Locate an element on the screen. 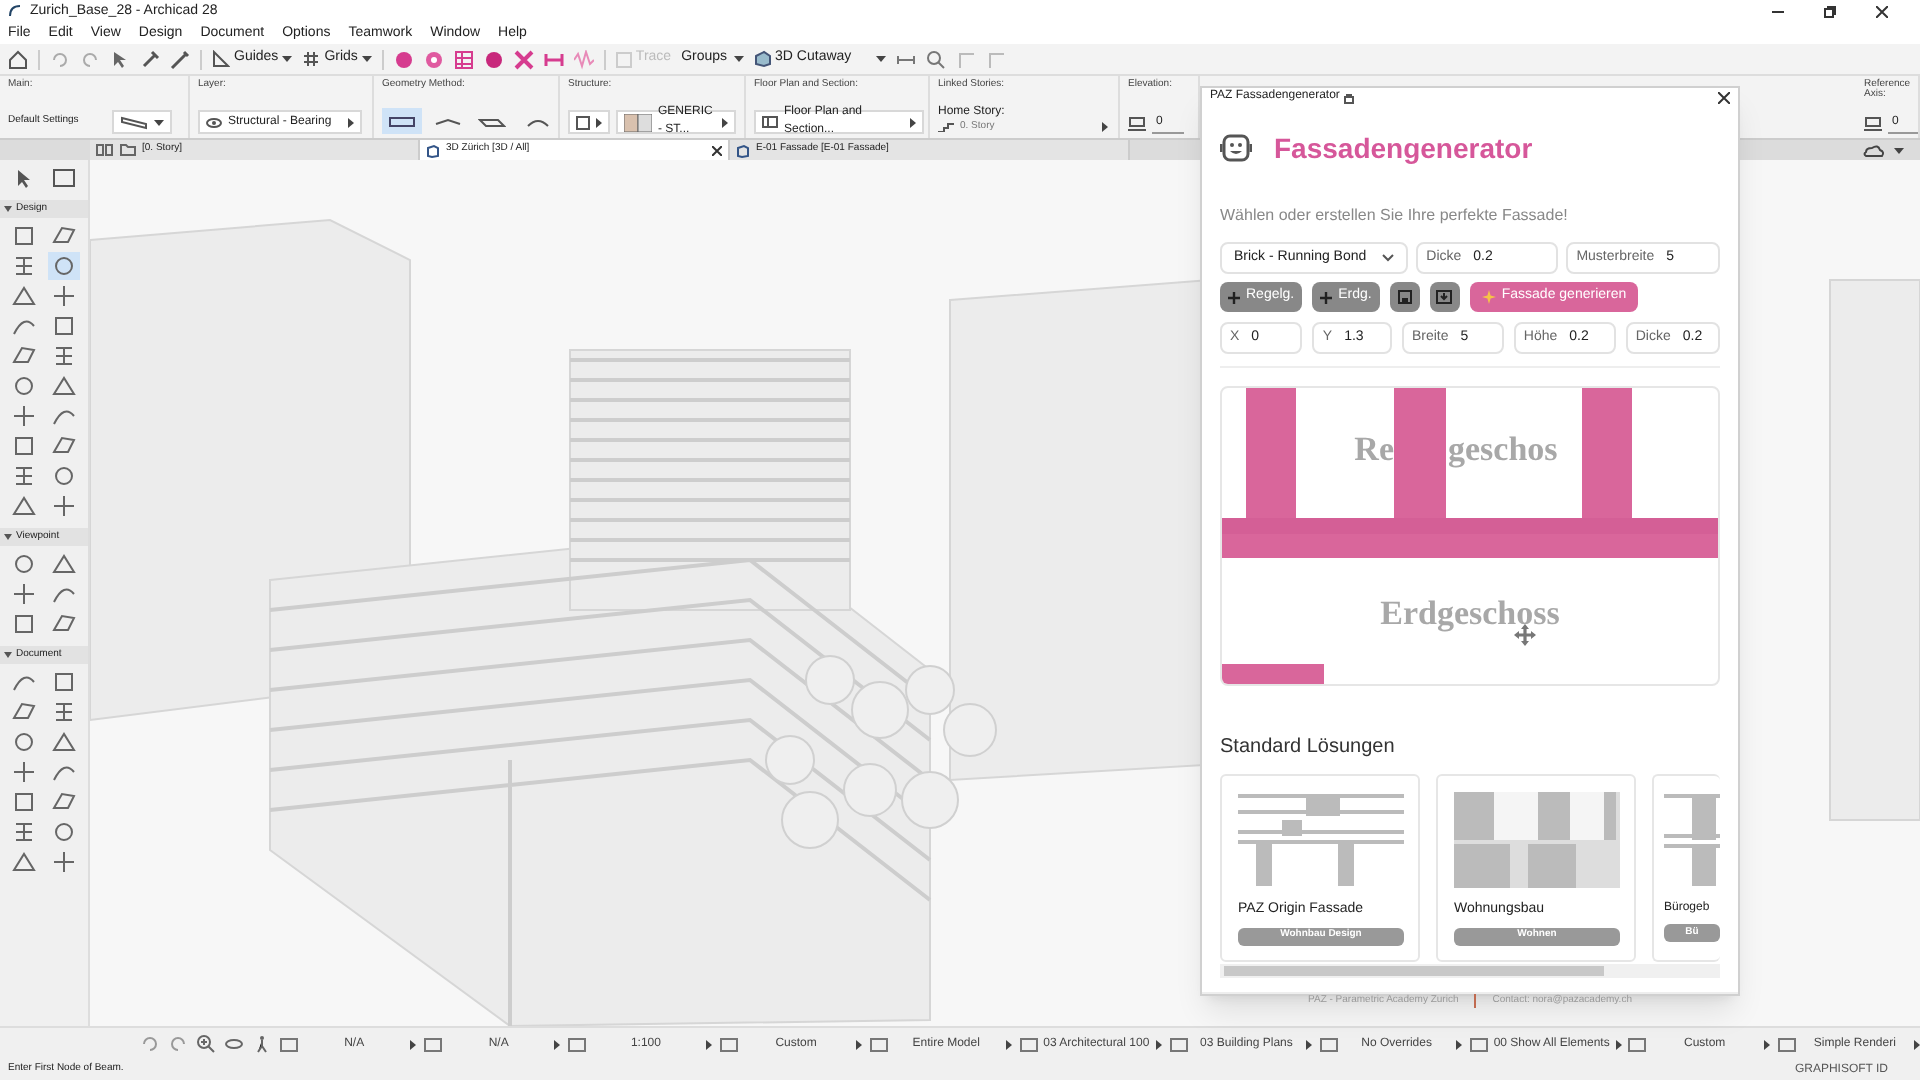  plus-icon is located at coordinates (1326, 297).